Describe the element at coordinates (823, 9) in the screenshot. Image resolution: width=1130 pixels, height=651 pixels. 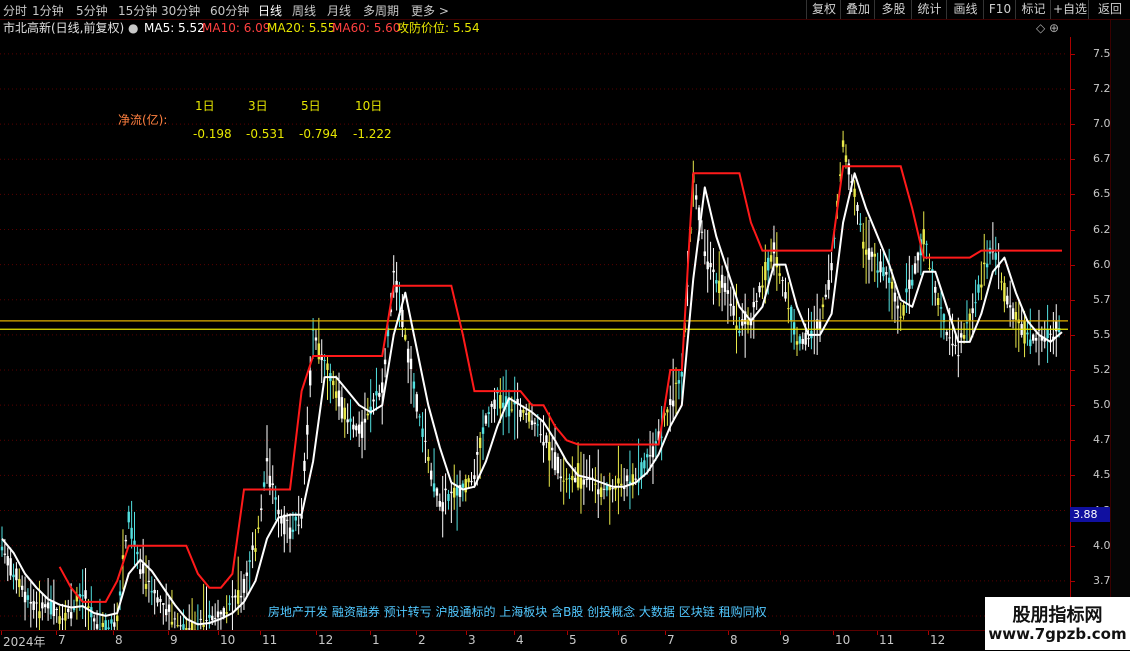
I see `toolbar-button-0: 复权` at that location.